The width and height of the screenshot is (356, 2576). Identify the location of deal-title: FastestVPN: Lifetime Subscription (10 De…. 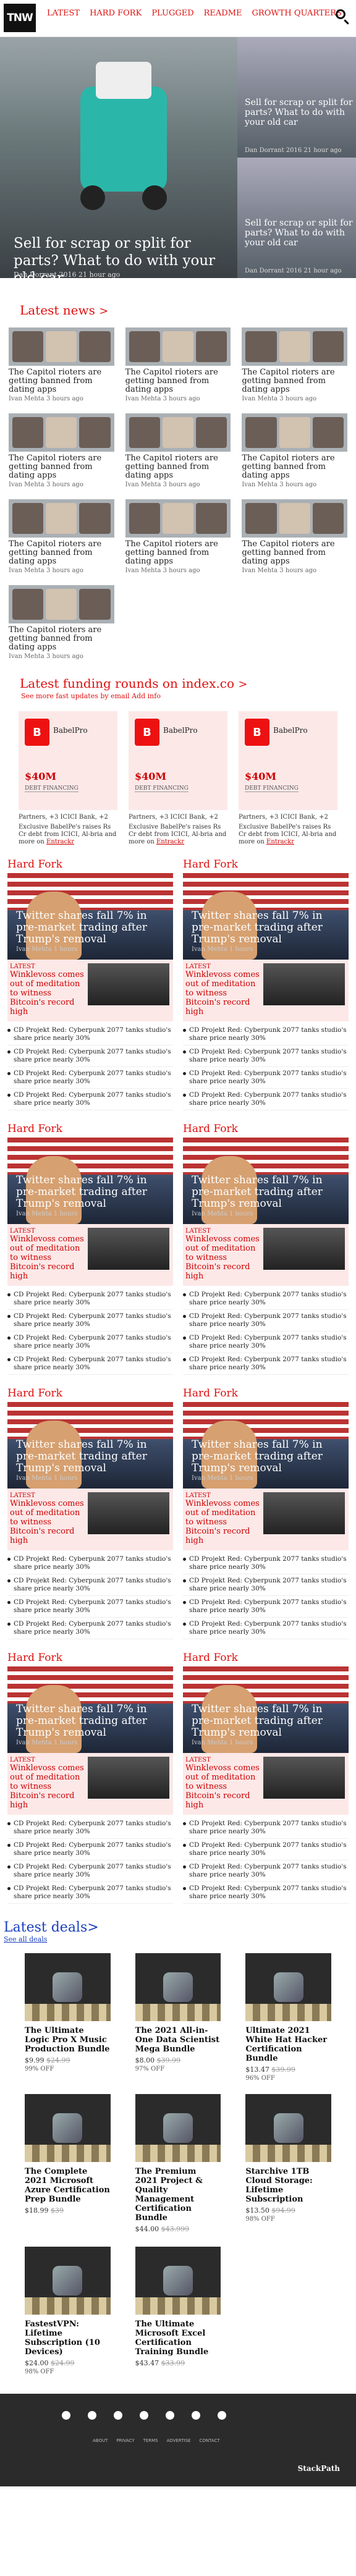
(68, 2338).